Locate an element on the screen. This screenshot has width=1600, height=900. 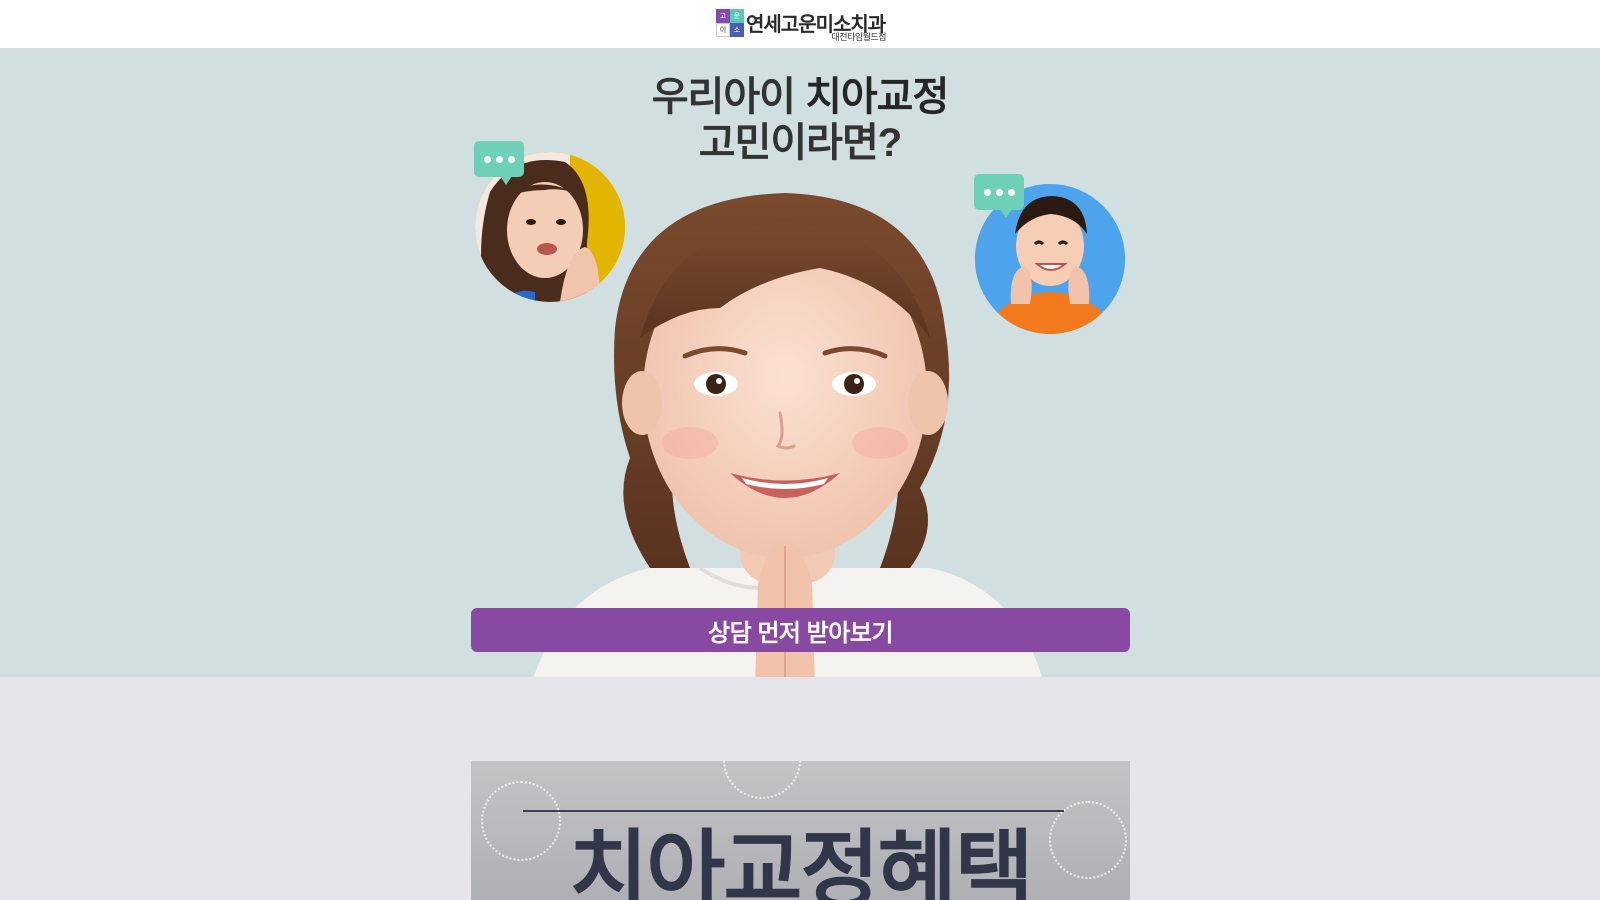
site-header: 고 운 이 소 연세고운미소치과 대전타임월드점 is located at coordinates (800, 24).